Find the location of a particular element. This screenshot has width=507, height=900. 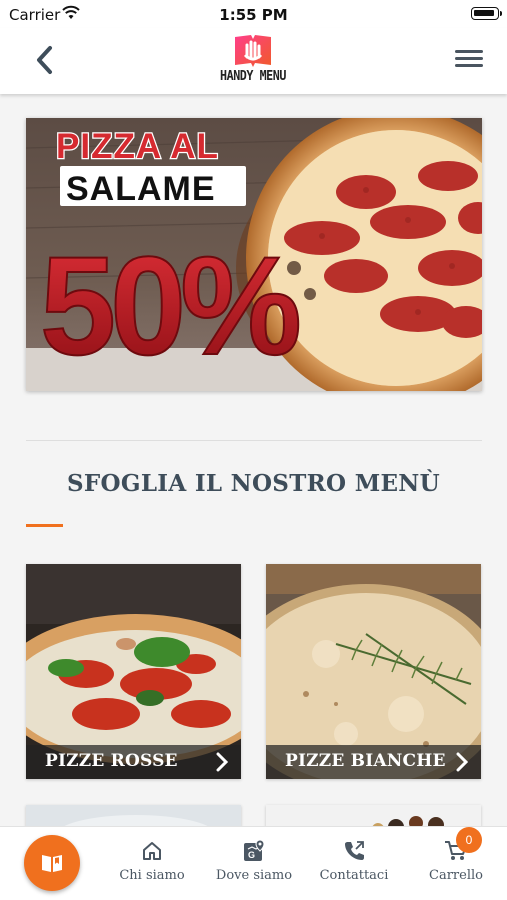

status-bar: Carrier 1:55 PM is located at coordinates (253, 14).